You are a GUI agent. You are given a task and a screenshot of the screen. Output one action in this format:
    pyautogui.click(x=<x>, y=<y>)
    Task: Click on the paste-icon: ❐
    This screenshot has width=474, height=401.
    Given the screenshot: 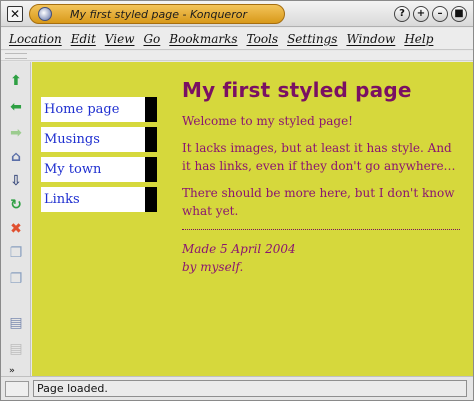 What is the action you would take?
    pyautogui.click(x=16, y=278)
    